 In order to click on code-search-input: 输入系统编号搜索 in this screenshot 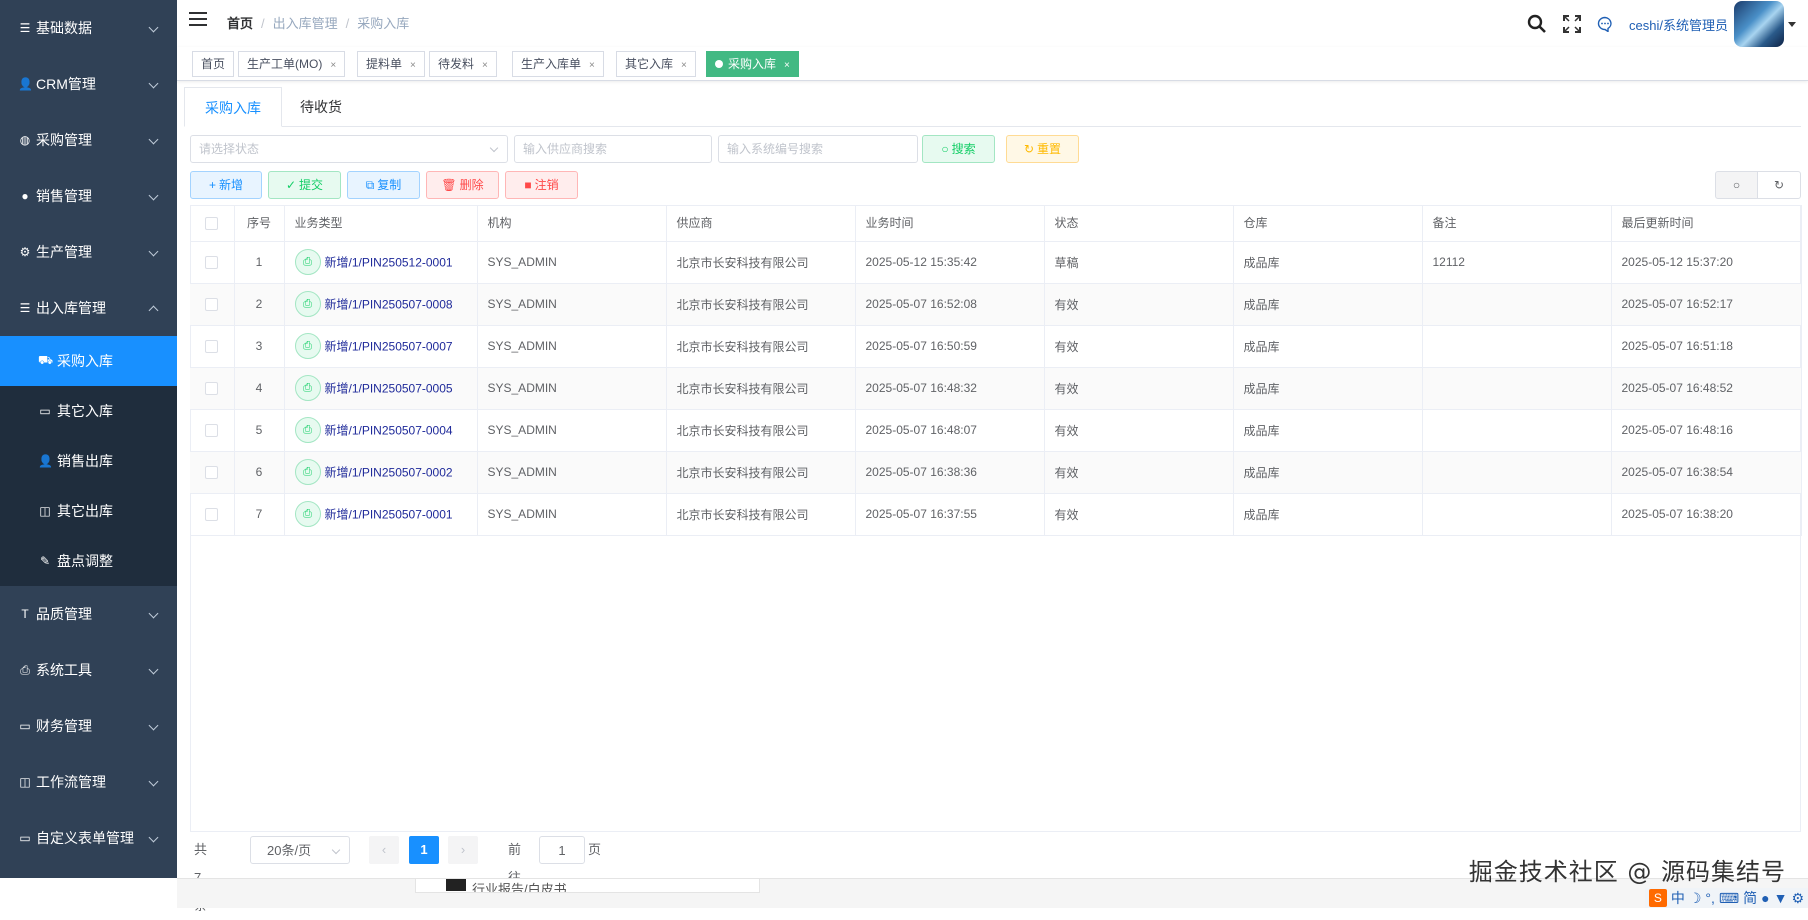, I will do `click(818, 149)`.